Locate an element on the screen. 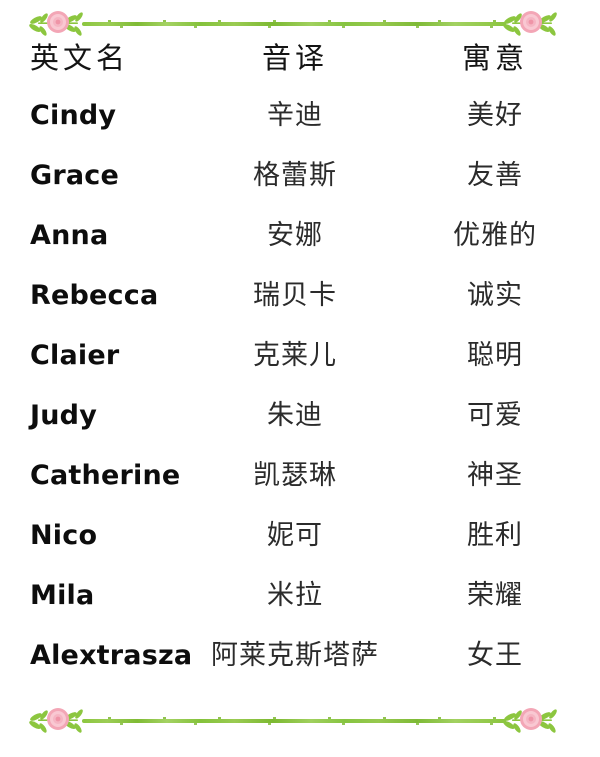  column-header-meaning: 寓意 is located at coordinates (495, 58).